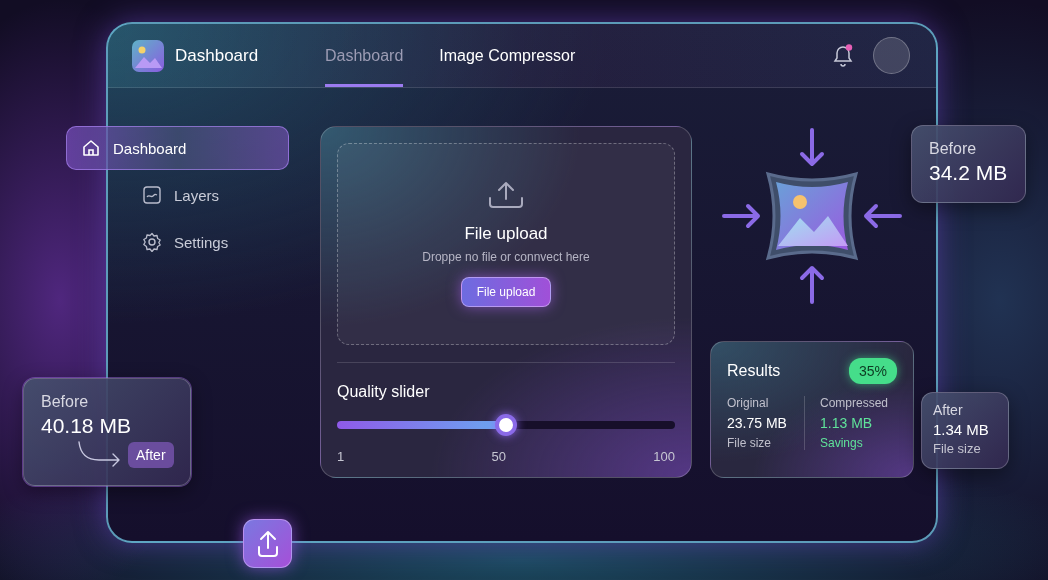 The image size is (1048, 580). I want to click on file-upload-button: File upload, so click(506, 292).